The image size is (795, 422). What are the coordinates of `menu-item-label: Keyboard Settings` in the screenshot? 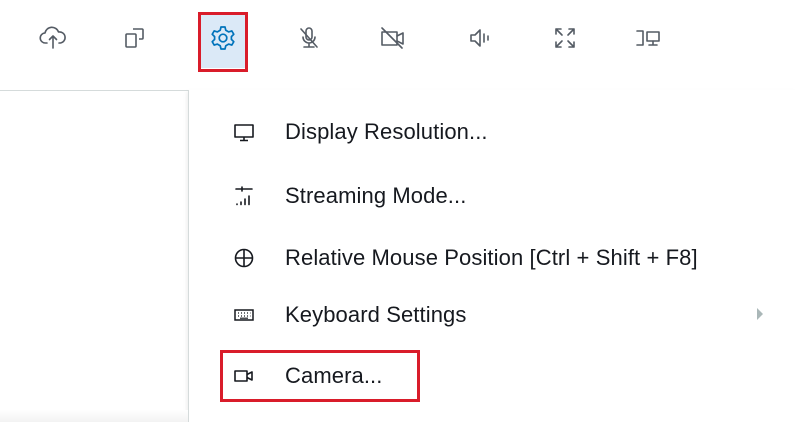 It's located at (376, 314).